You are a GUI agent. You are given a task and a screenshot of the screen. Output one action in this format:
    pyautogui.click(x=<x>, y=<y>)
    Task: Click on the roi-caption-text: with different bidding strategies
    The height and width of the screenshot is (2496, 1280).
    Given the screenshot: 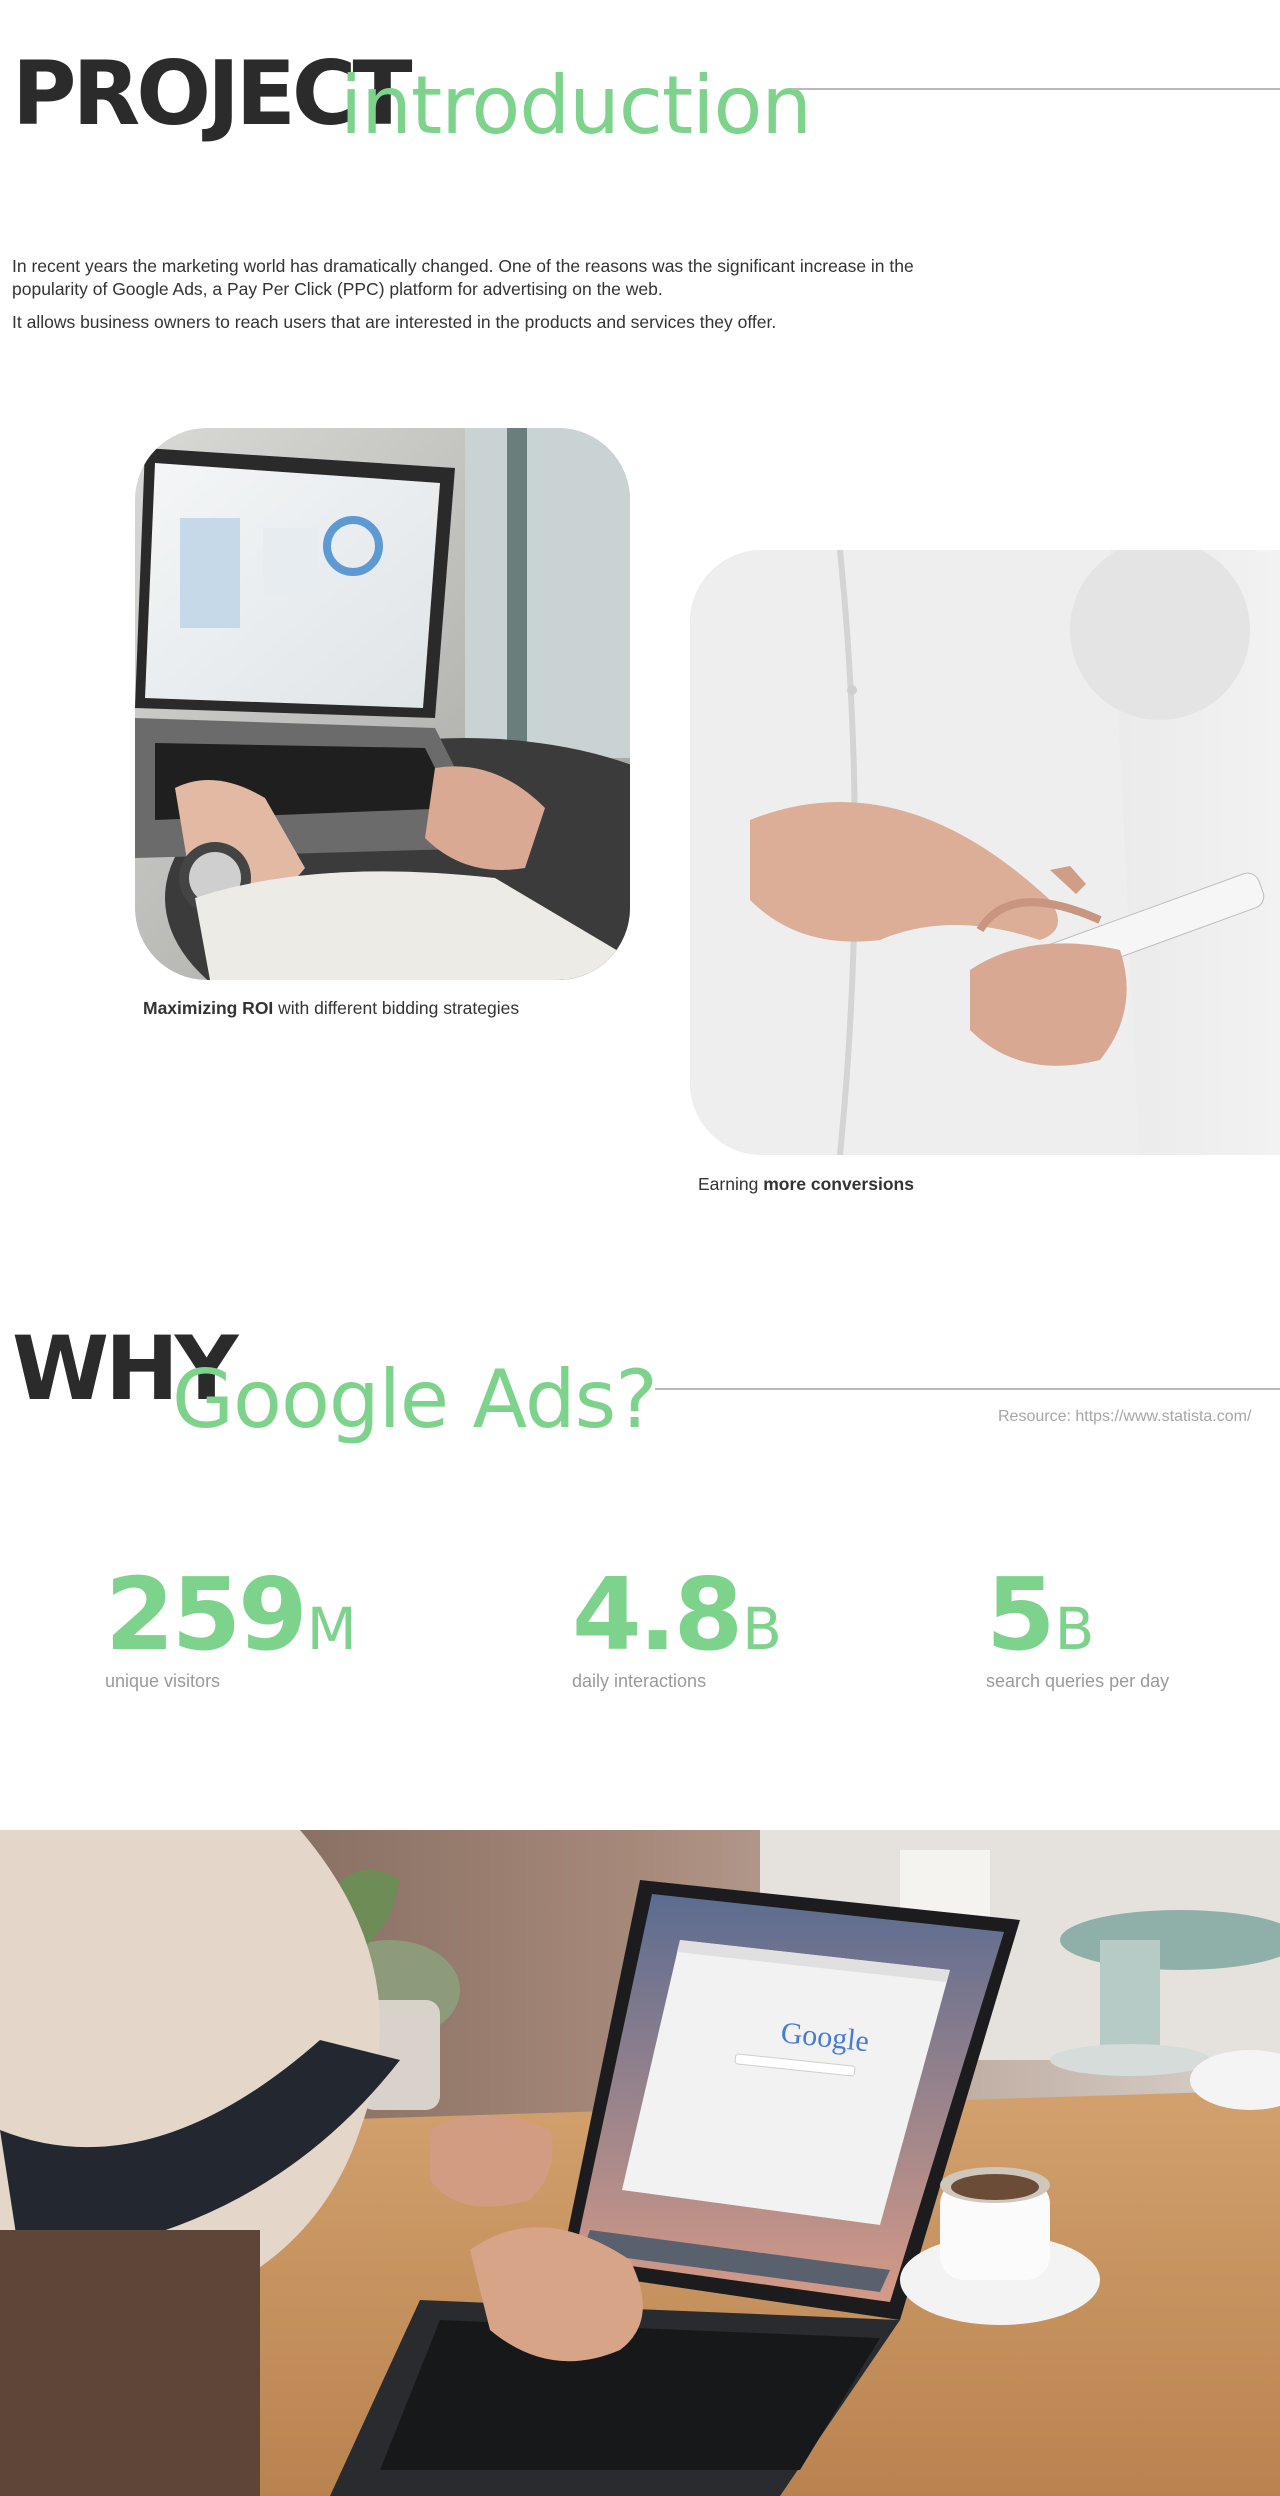 What is the action you would take?
    pyautogui.click(x=396, y=1008)
    